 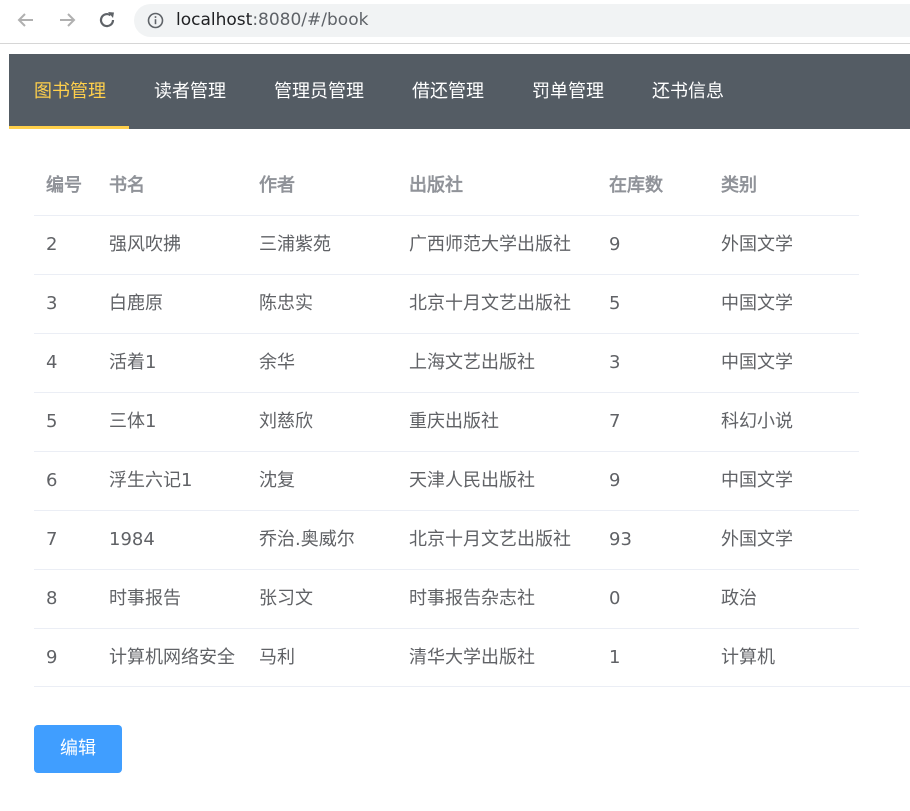 What do you see at coordinates (277, 185) in the screenshot?
I see `header-author: 作者` at bounding box center [277, 185].